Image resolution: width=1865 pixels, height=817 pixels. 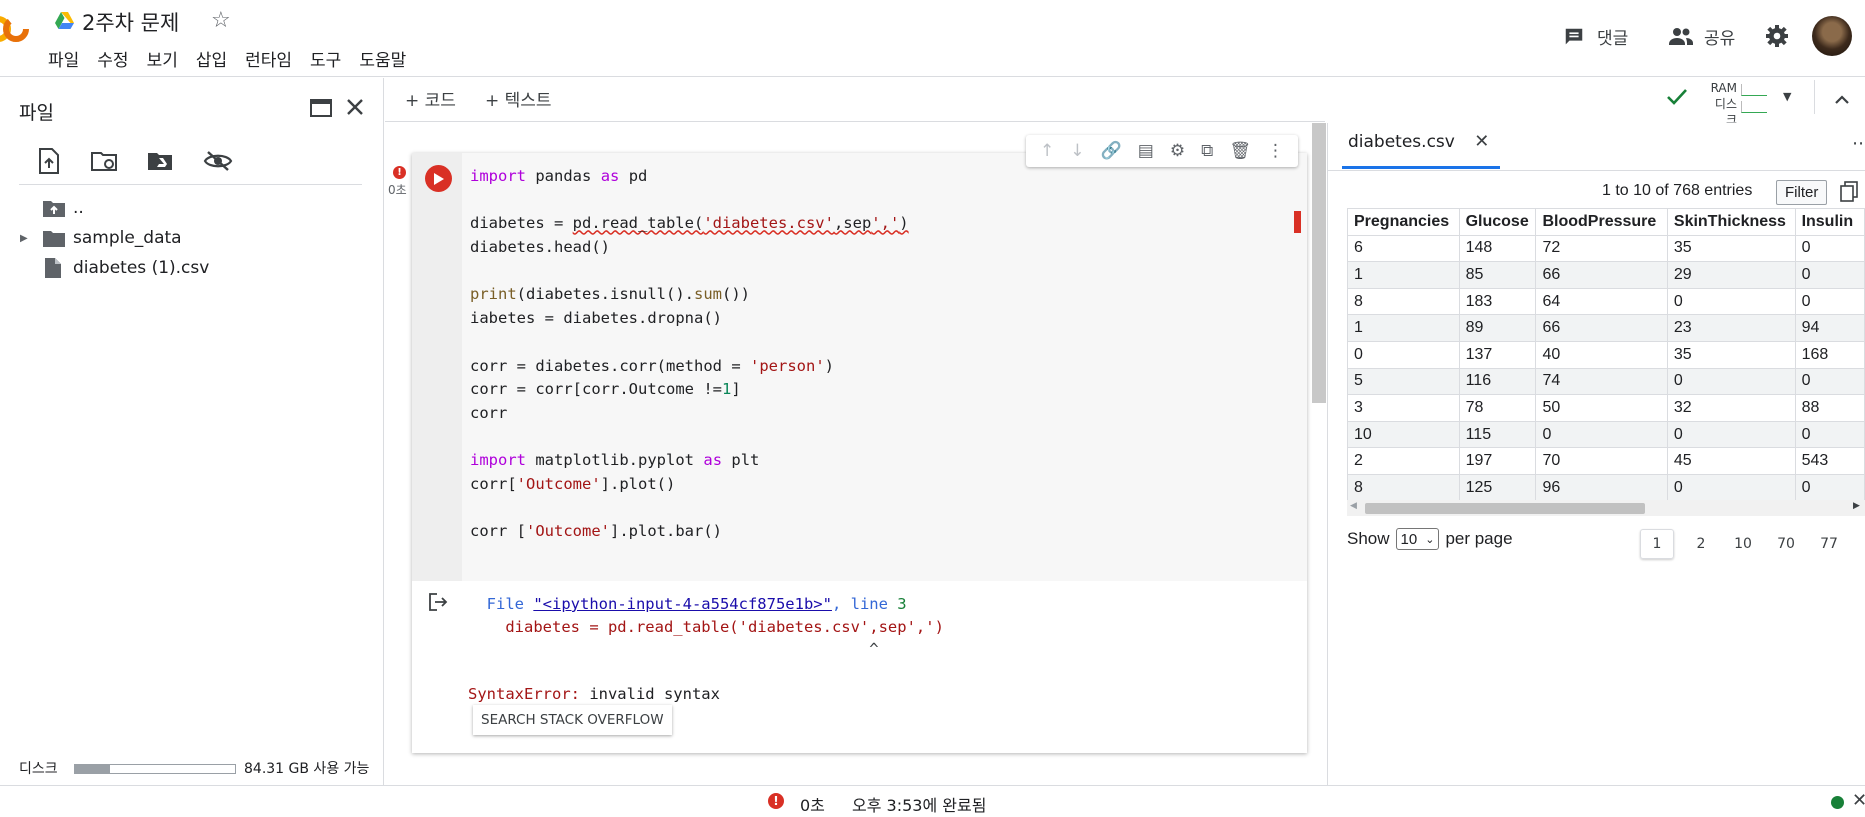 What do you see at coordinates (1481, 141) in the screenshot?
I see `close-tab-icon: ✕` at bounding box center [1481, 141].